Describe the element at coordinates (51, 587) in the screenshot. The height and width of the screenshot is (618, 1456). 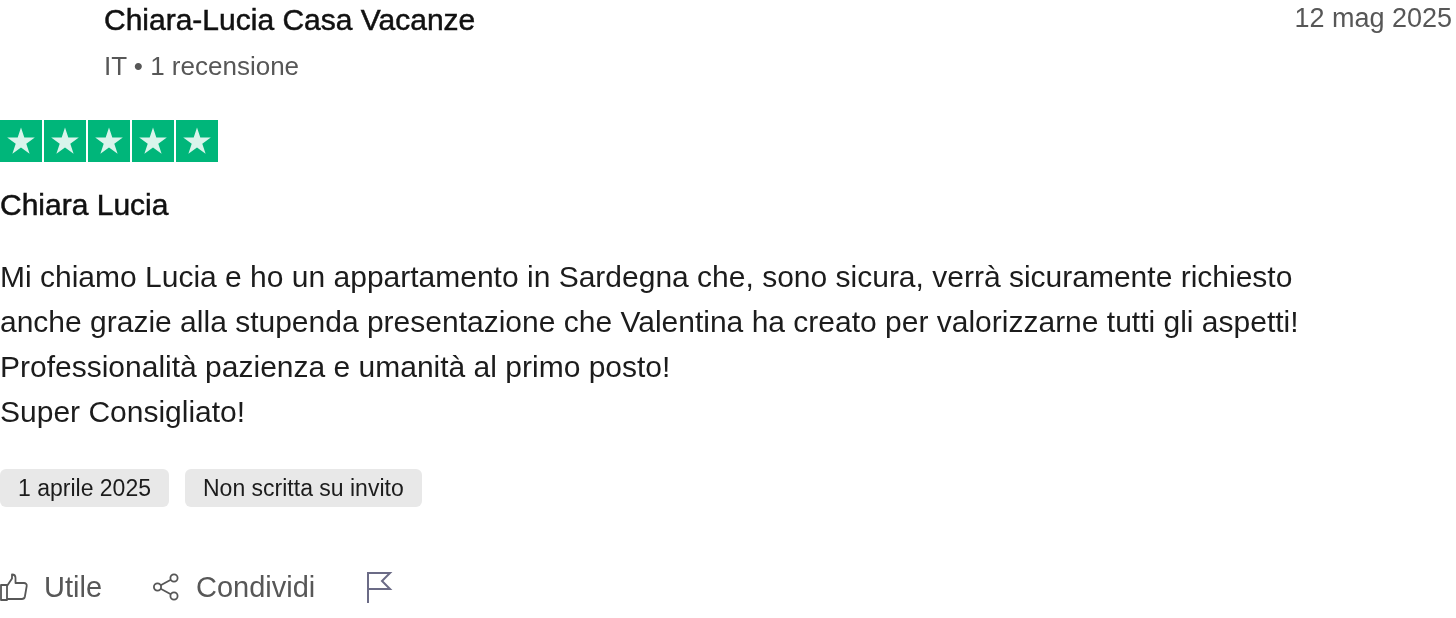
I see `like-button: Utile` at that location.